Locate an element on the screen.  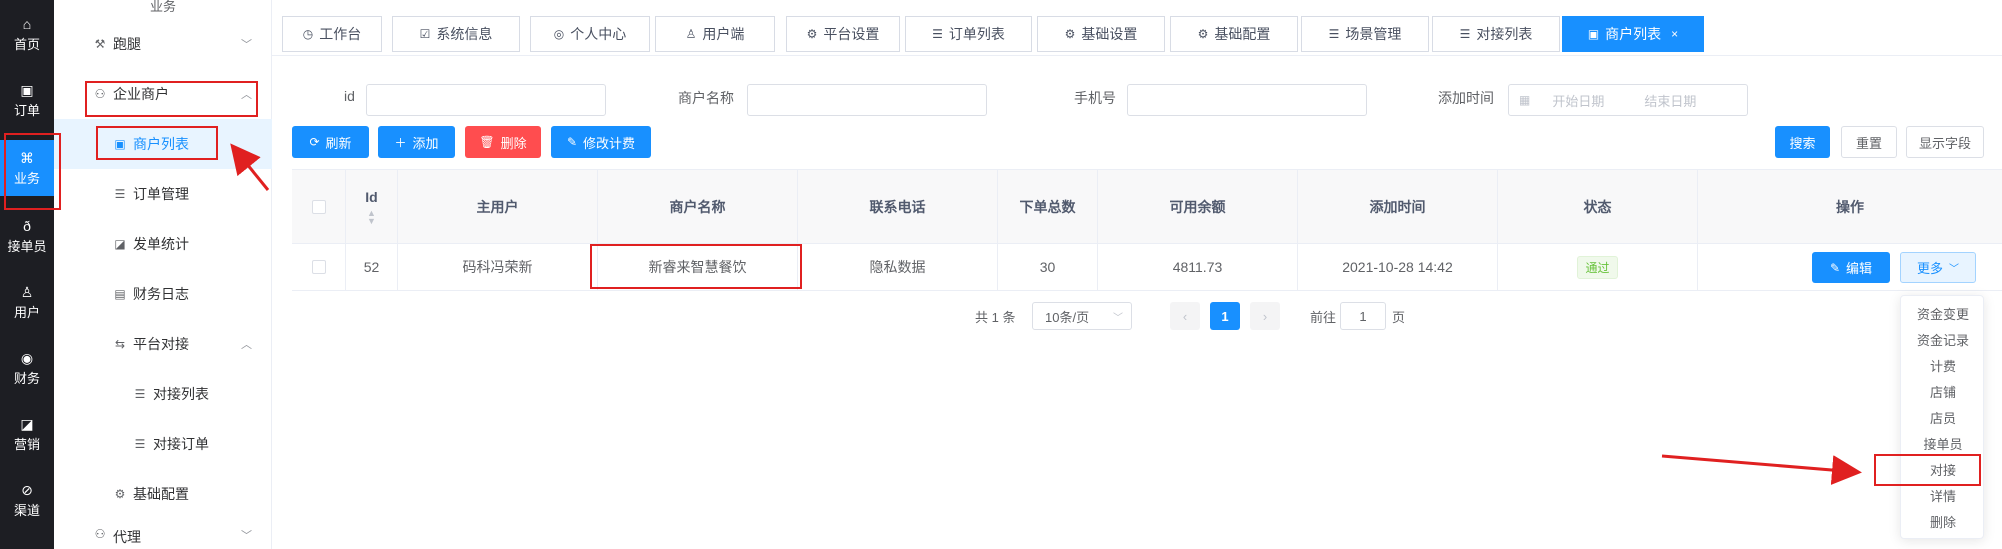
rail-item-label: 接单员 is located at coordinates (27, 246).